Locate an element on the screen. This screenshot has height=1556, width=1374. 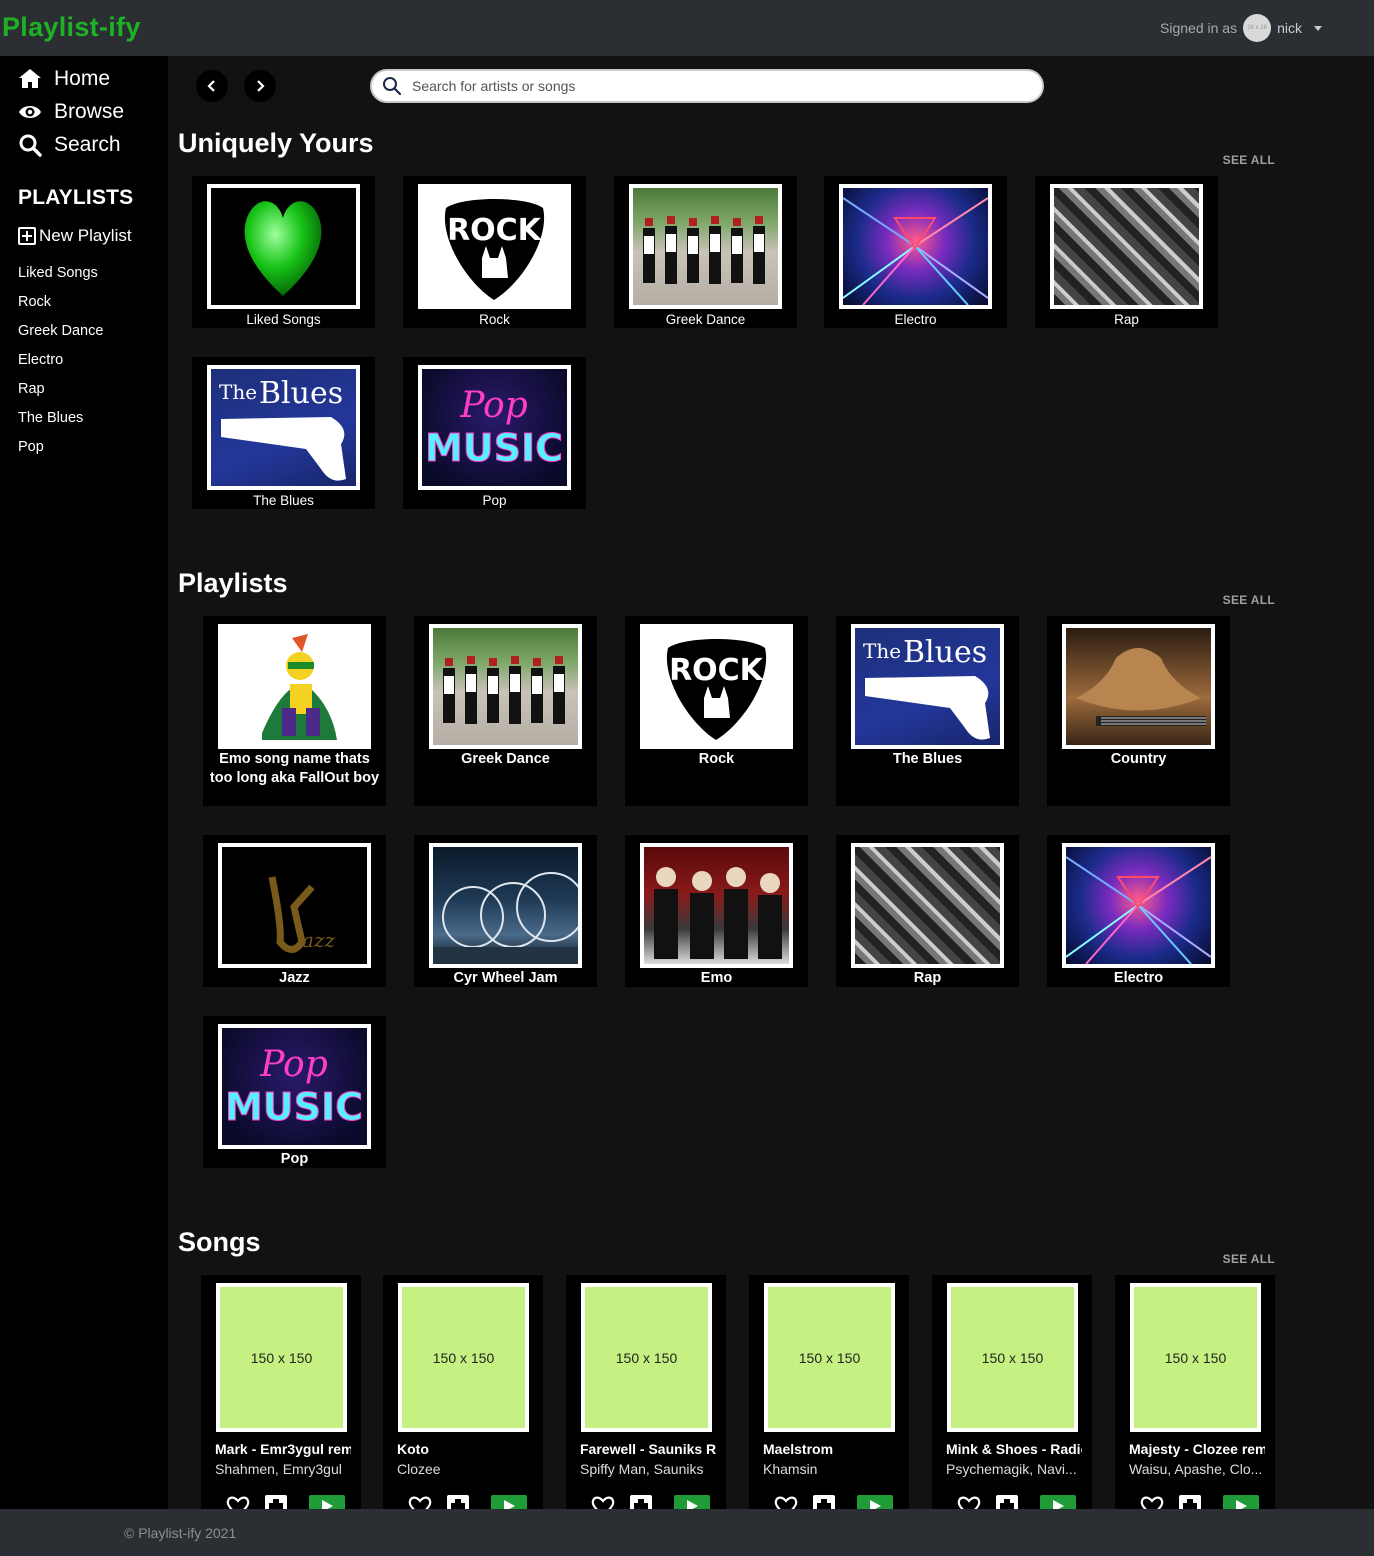
sidebar-item-pop: Pop is located at coordinates (60, 451).